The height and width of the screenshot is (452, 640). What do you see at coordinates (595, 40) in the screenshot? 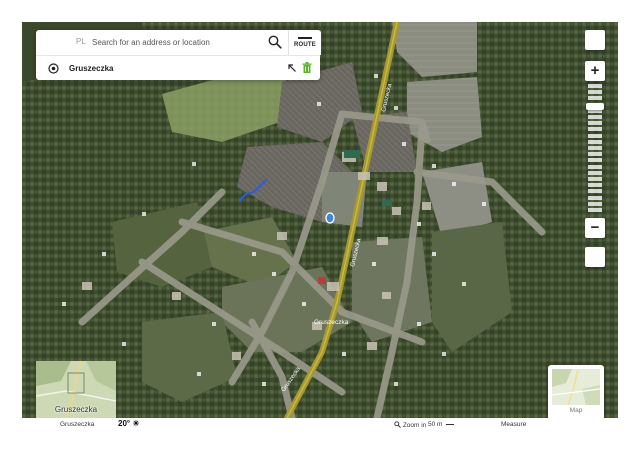
I see `layers-button` at bounding box center [595, 40].